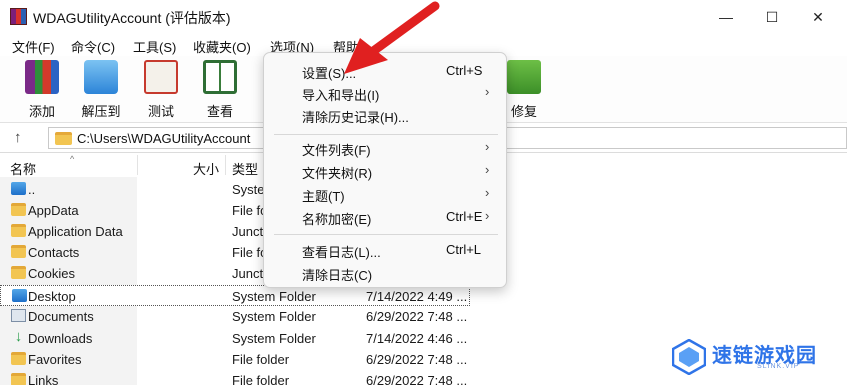 The height and width of the screenshot is (385, 847). Describe the element at coordinates (41, 111) in the screenshot. I see `add-button-label: 添加` at that location.